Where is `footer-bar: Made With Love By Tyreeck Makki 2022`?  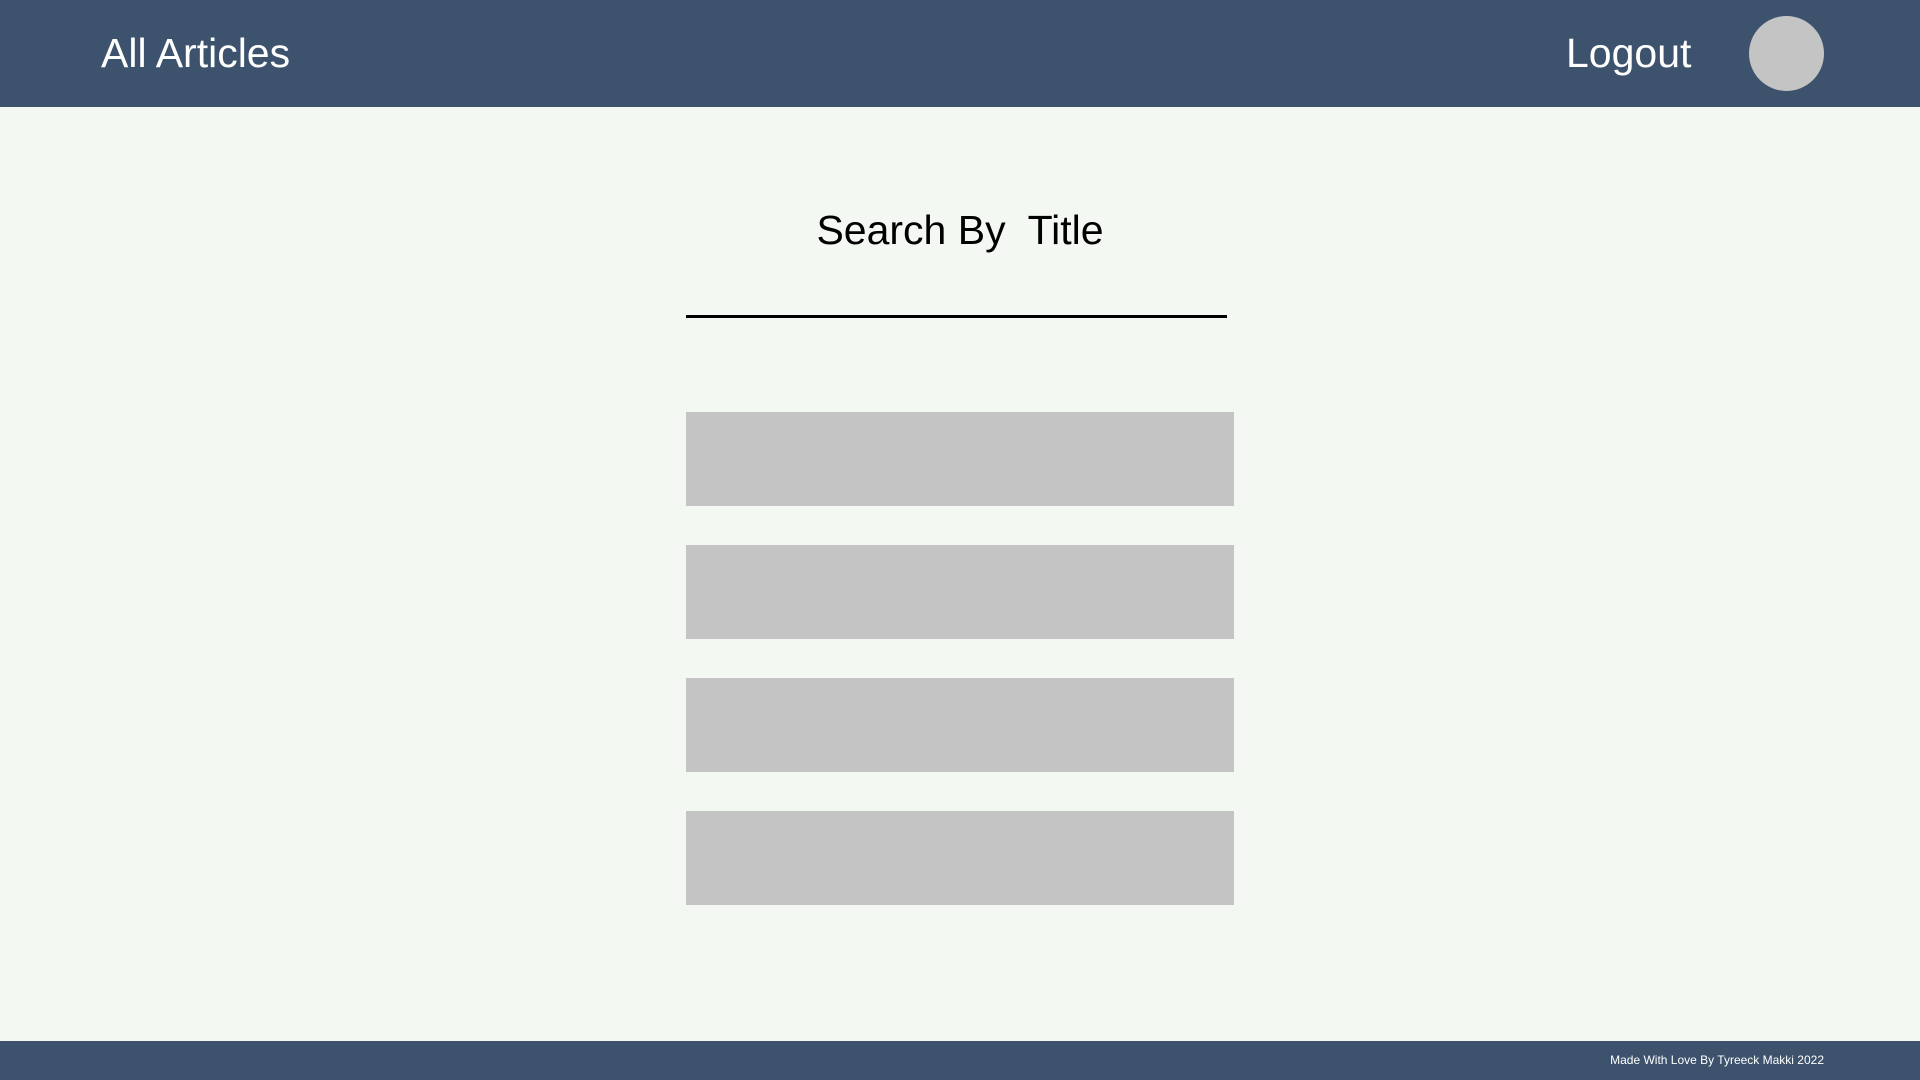
footer-bar: Made With Love By Tyreeck Makki 2022 is located at coordinates (960, 1060).